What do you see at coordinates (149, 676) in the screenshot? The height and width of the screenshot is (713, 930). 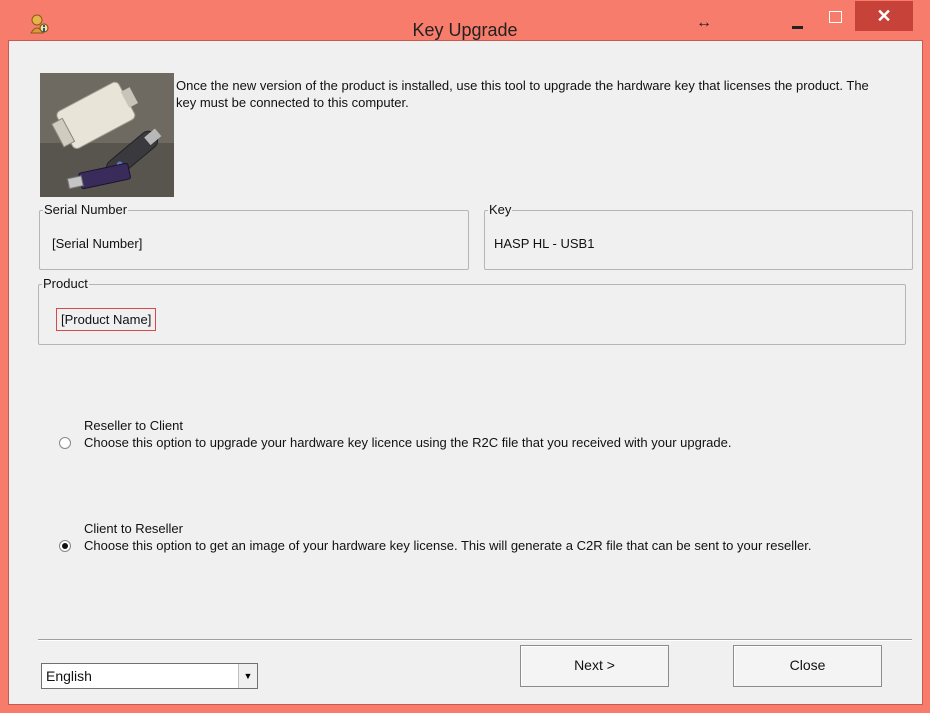 I see `language-select: English ▼` at bounding box center [149, 676].